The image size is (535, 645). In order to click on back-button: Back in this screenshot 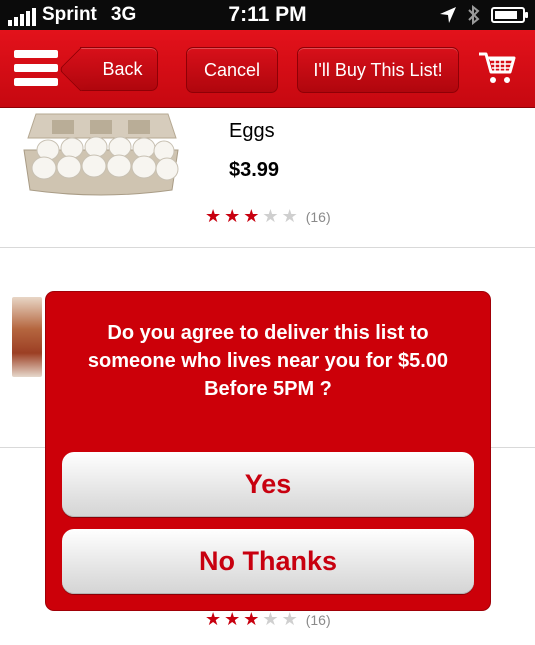, I will do `click(119, 69)`.